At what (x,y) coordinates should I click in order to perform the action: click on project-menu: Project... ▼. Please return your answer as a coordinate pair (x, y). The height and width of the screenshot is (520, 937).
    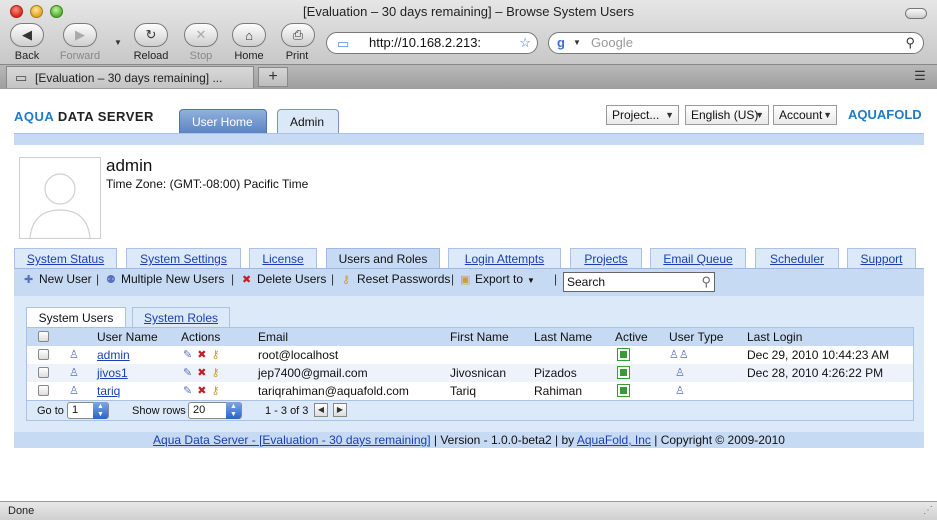
    Looking at the image, I should click on (642, 115).